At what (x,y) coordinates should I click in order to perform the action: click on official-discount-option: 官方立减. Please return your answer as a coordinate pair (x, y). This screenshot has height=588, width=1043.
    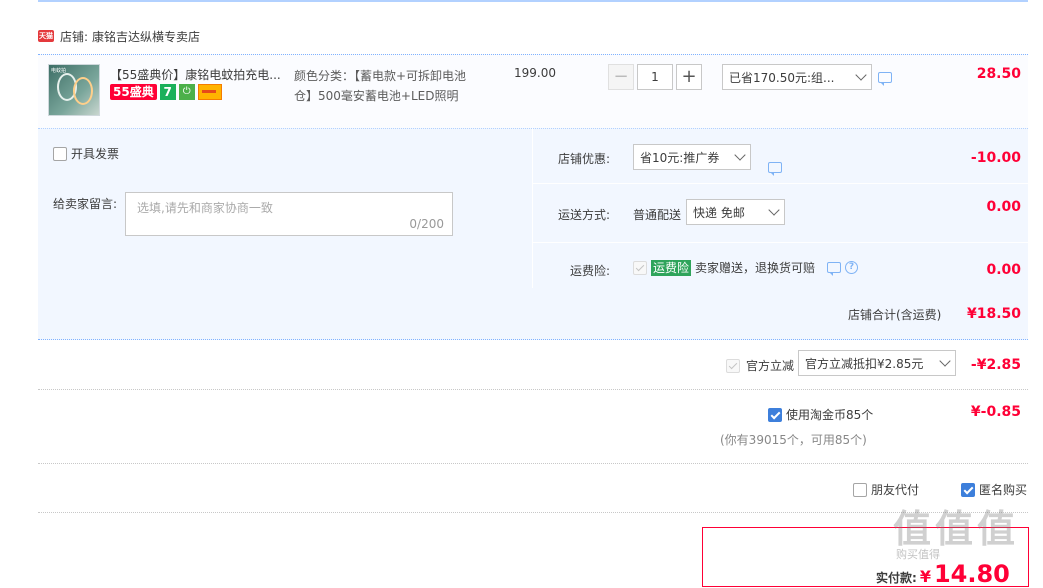
    Looking at the image, I should click on (760, 365).